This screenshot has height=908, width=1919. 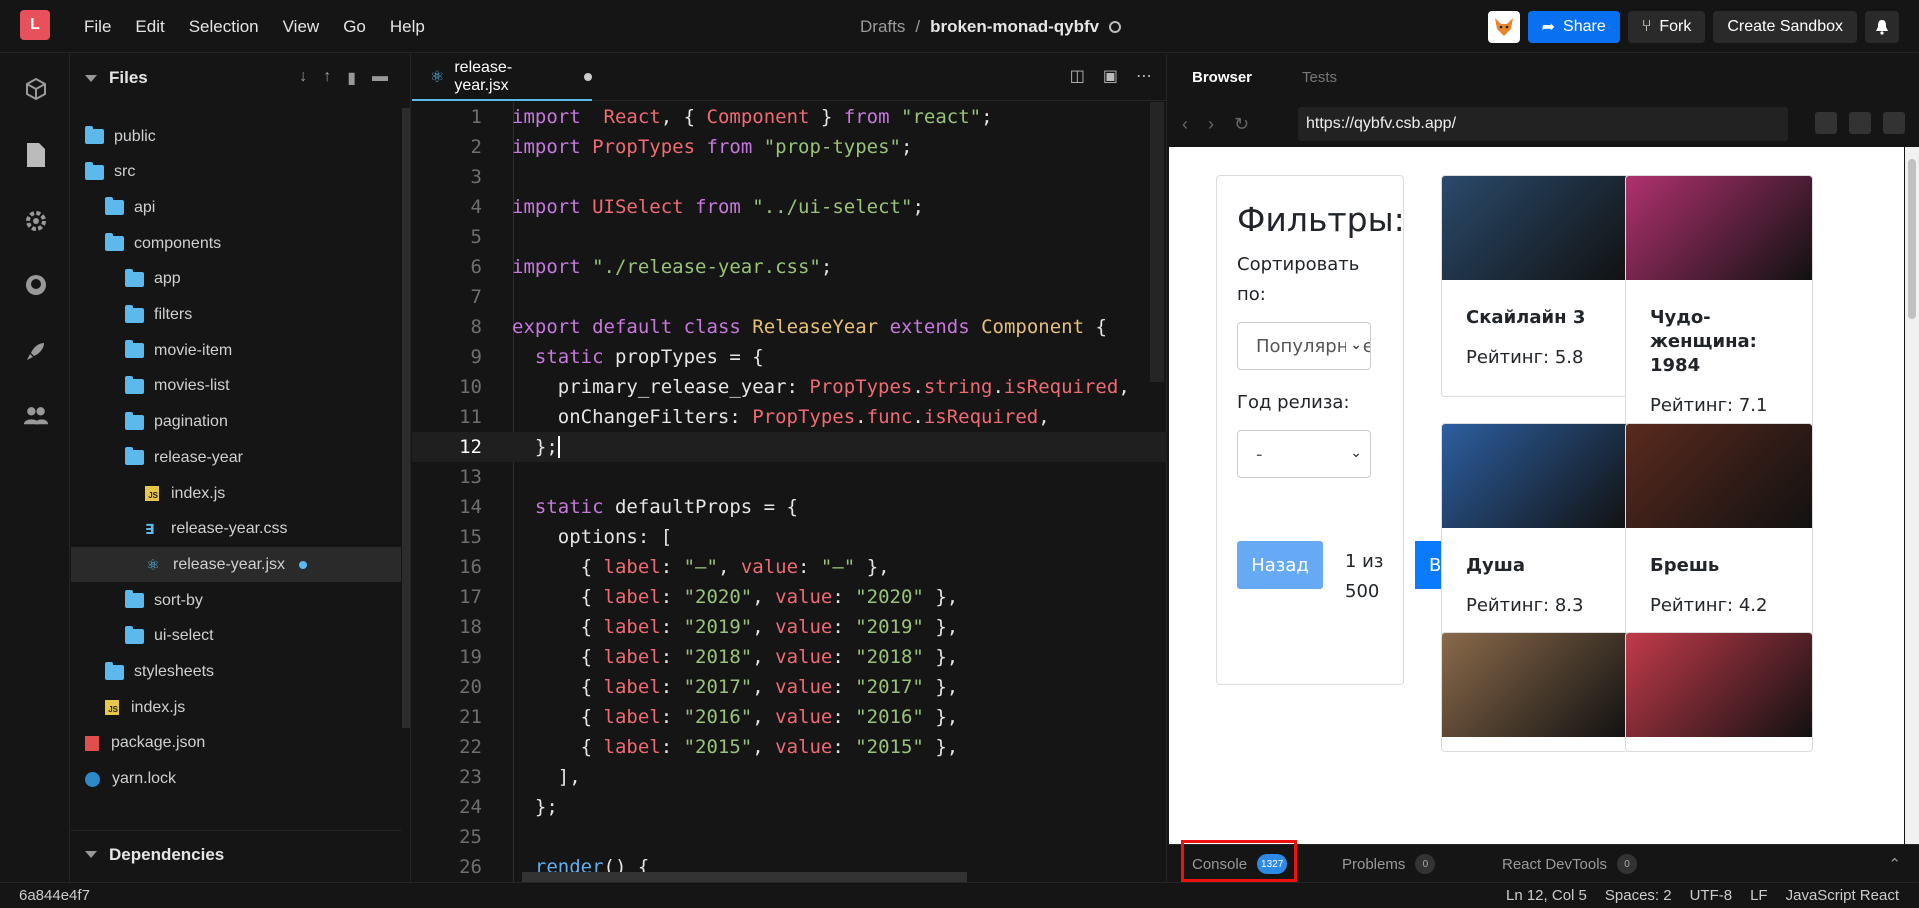 What do you see at coordinates (1882, 26) in the screenshot?
I see `notifications-bell-icon` at bounding box center [1882, 26].